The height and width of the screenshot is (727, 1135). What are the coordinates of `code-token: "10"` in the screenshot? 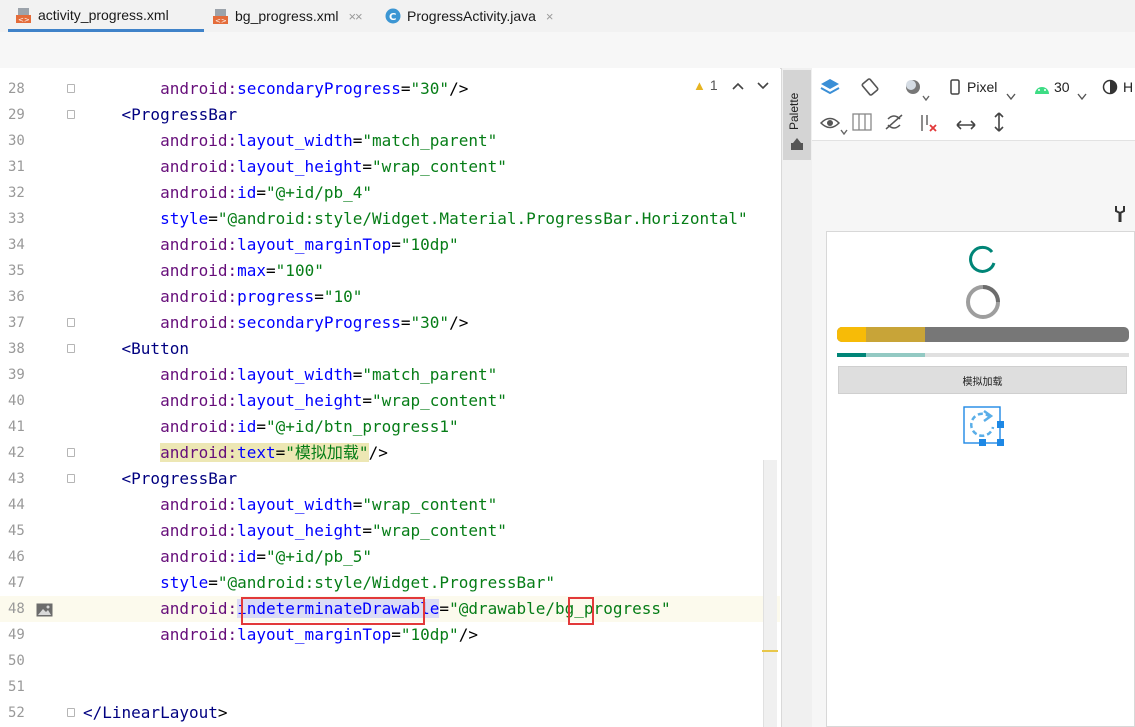 It's located at (343, 296).